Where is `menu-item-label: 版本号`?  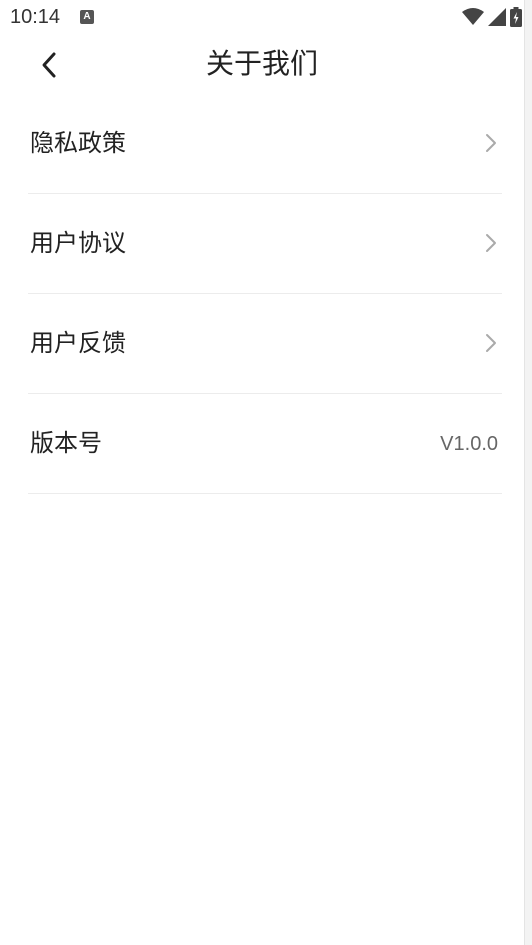 menu-item-label: 版本号 is located at coordinates (66, 443).